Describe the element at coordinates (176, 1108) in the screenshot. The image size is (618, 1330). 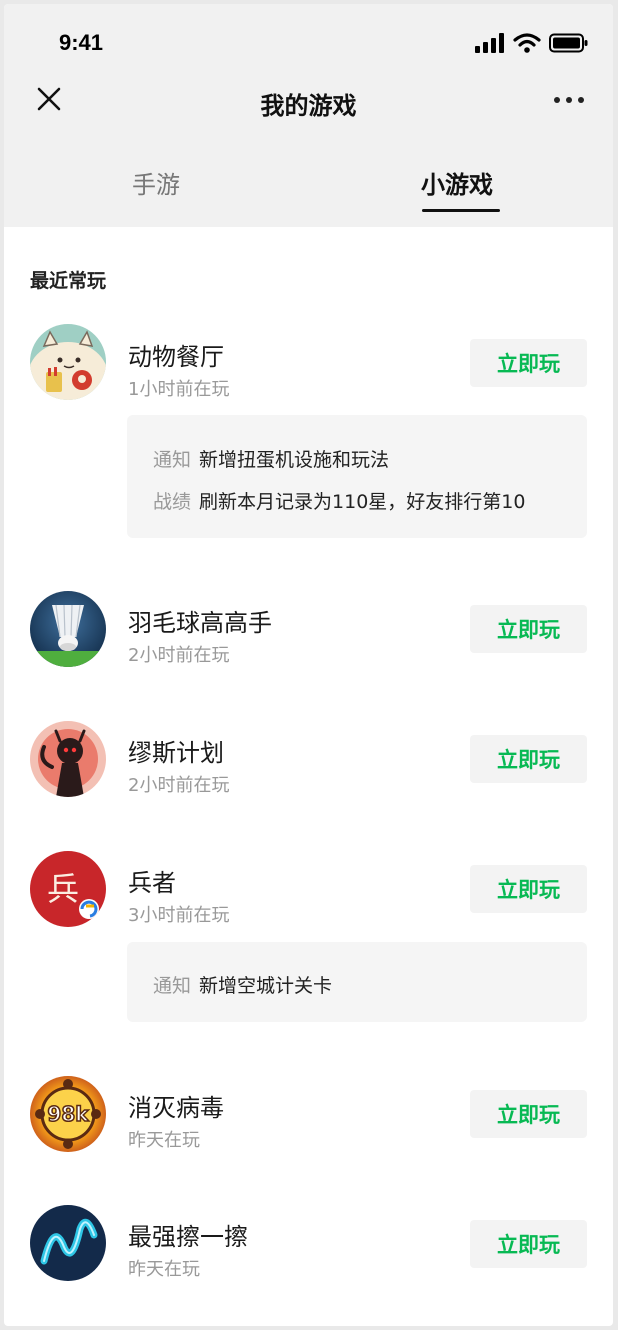
I see `game-name: 消灭病毒` at that location.